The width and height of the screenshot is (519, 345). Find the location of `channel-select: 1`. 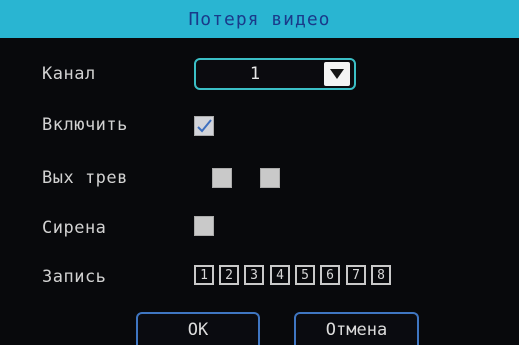

channel-select: 1 is located at coordinates (275, 74).